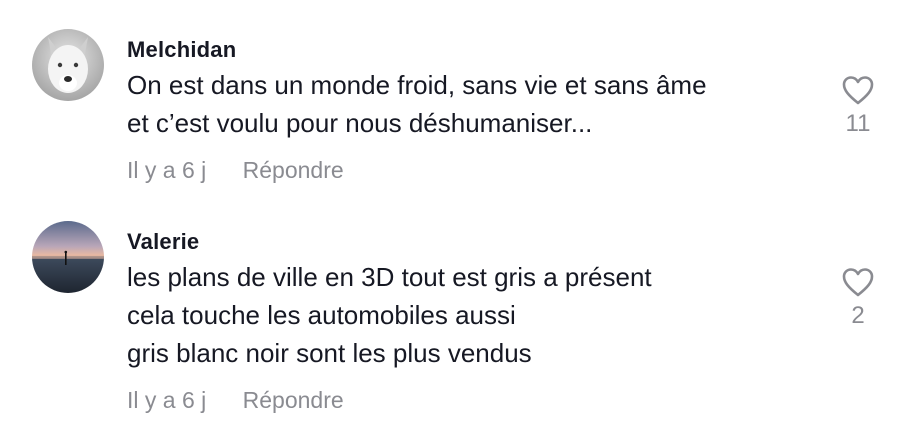 Image resolution: width=912 pixels, height=438 pixels. Describe the element at coordinates (858, 298) in the screenshot. I see `like-button: 2` at that location.